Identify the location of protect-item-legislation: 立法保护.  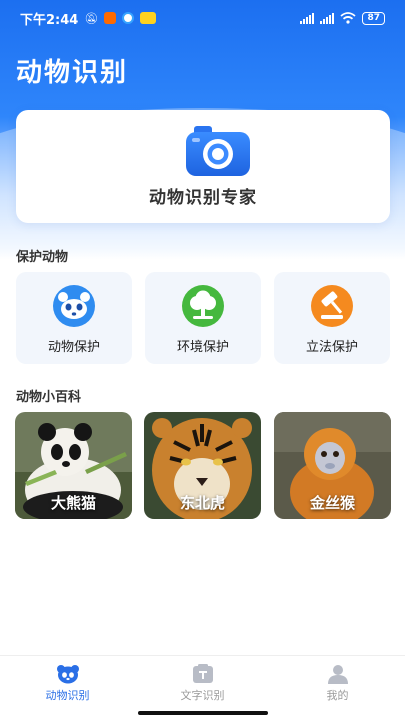
(332, 318).